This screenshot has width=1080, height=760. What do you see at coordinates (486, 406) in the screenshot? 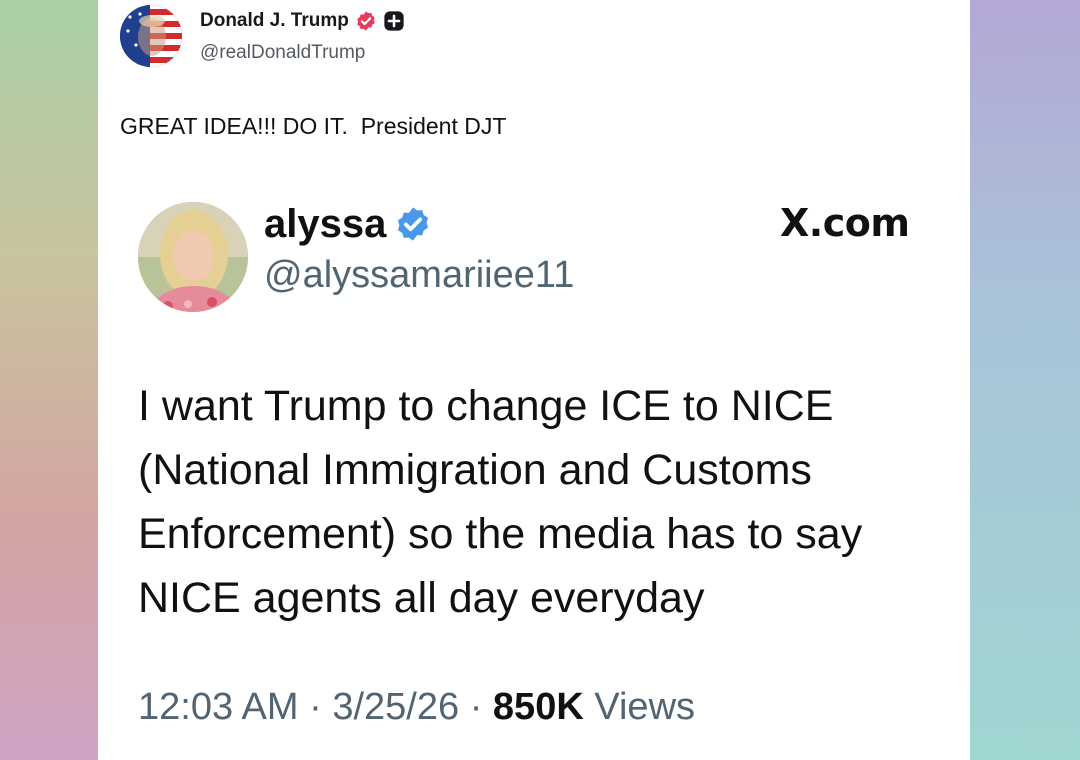
I see `embedded-post-line: I want Trump to change ICE to NICE` at bounding box center [486, 406].